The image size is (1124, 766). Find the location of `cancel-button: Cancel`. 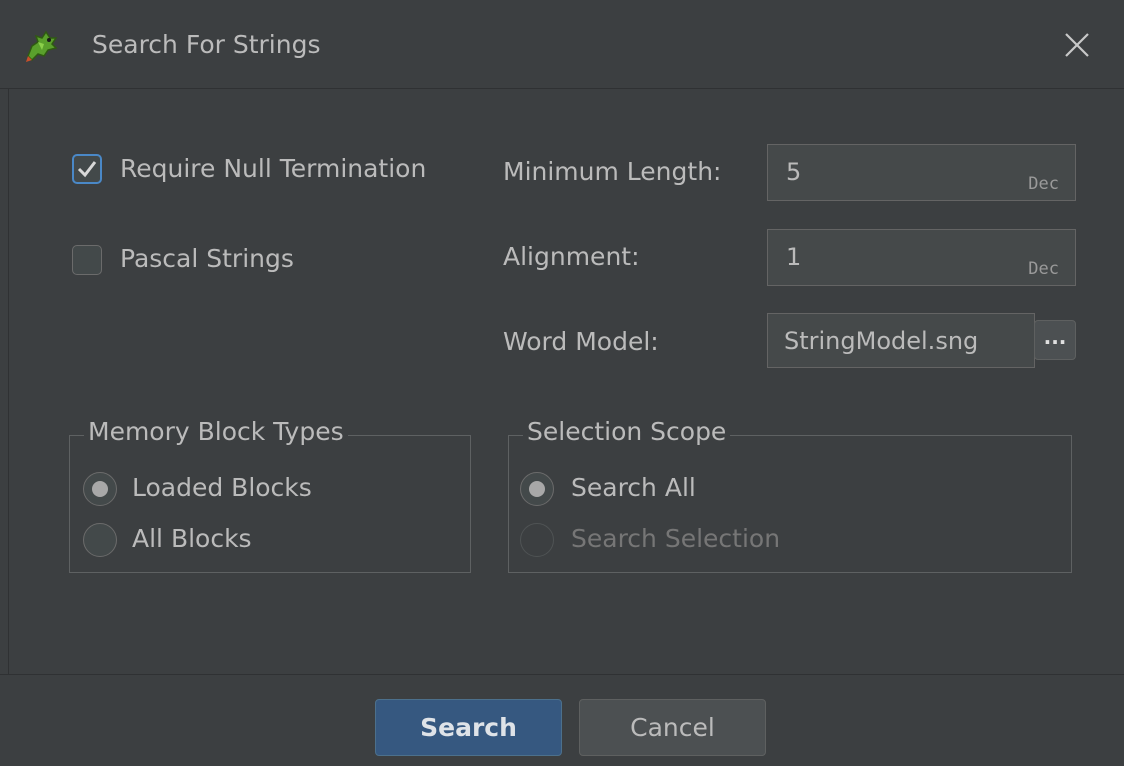

cancel-button: Cancel is located at coordinates (672, 727).